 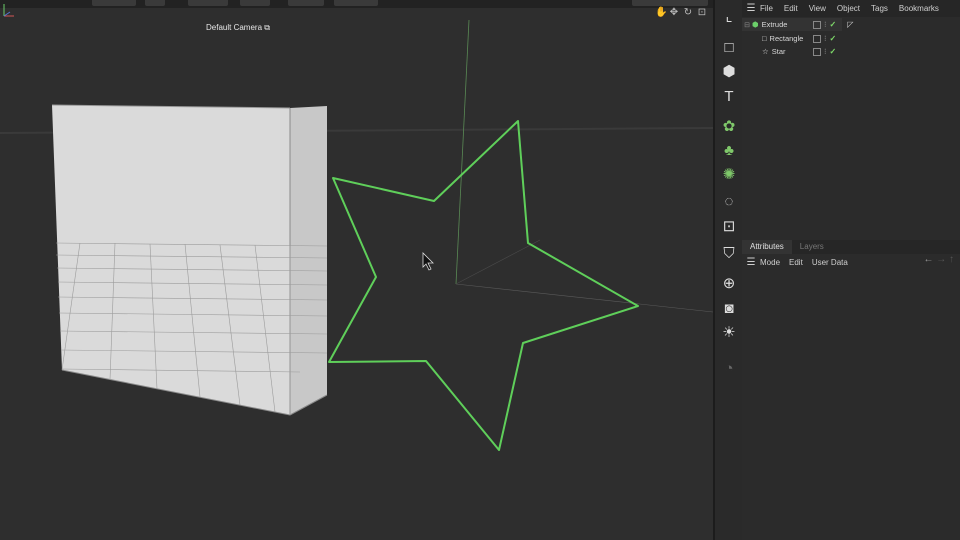 I want to click on y-axis-line, so click(x=462, y=152).